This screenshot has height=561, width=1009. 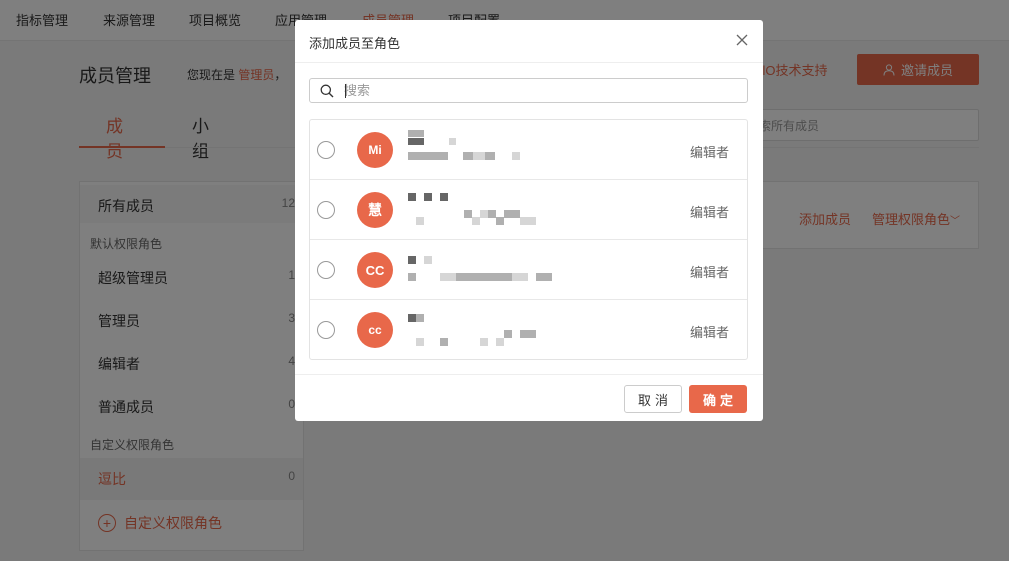 I want to click on dialog-search-field, so click(x=528, y=90).